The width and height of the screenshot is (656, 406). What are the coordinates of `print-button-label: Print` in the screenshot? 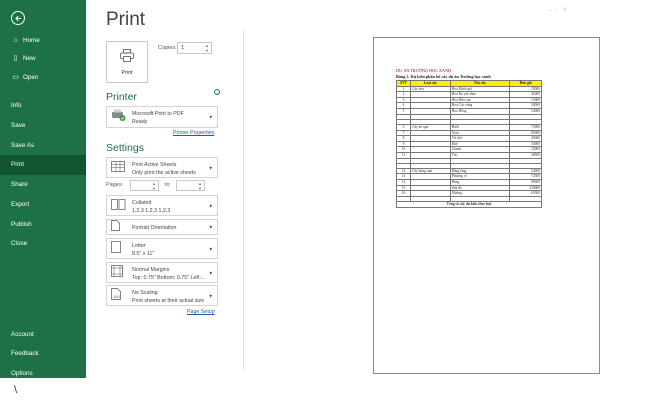 It's located at (127, 73).